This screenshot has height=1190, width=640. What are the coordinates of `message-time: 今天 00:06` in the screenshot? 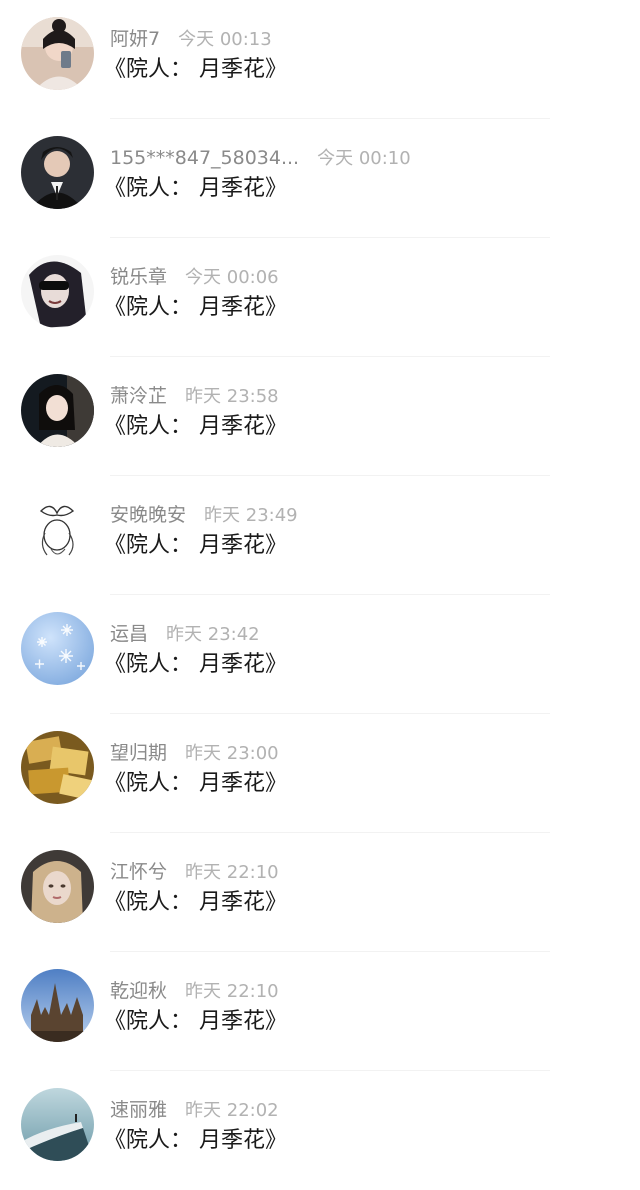 It's located at (232, 277).